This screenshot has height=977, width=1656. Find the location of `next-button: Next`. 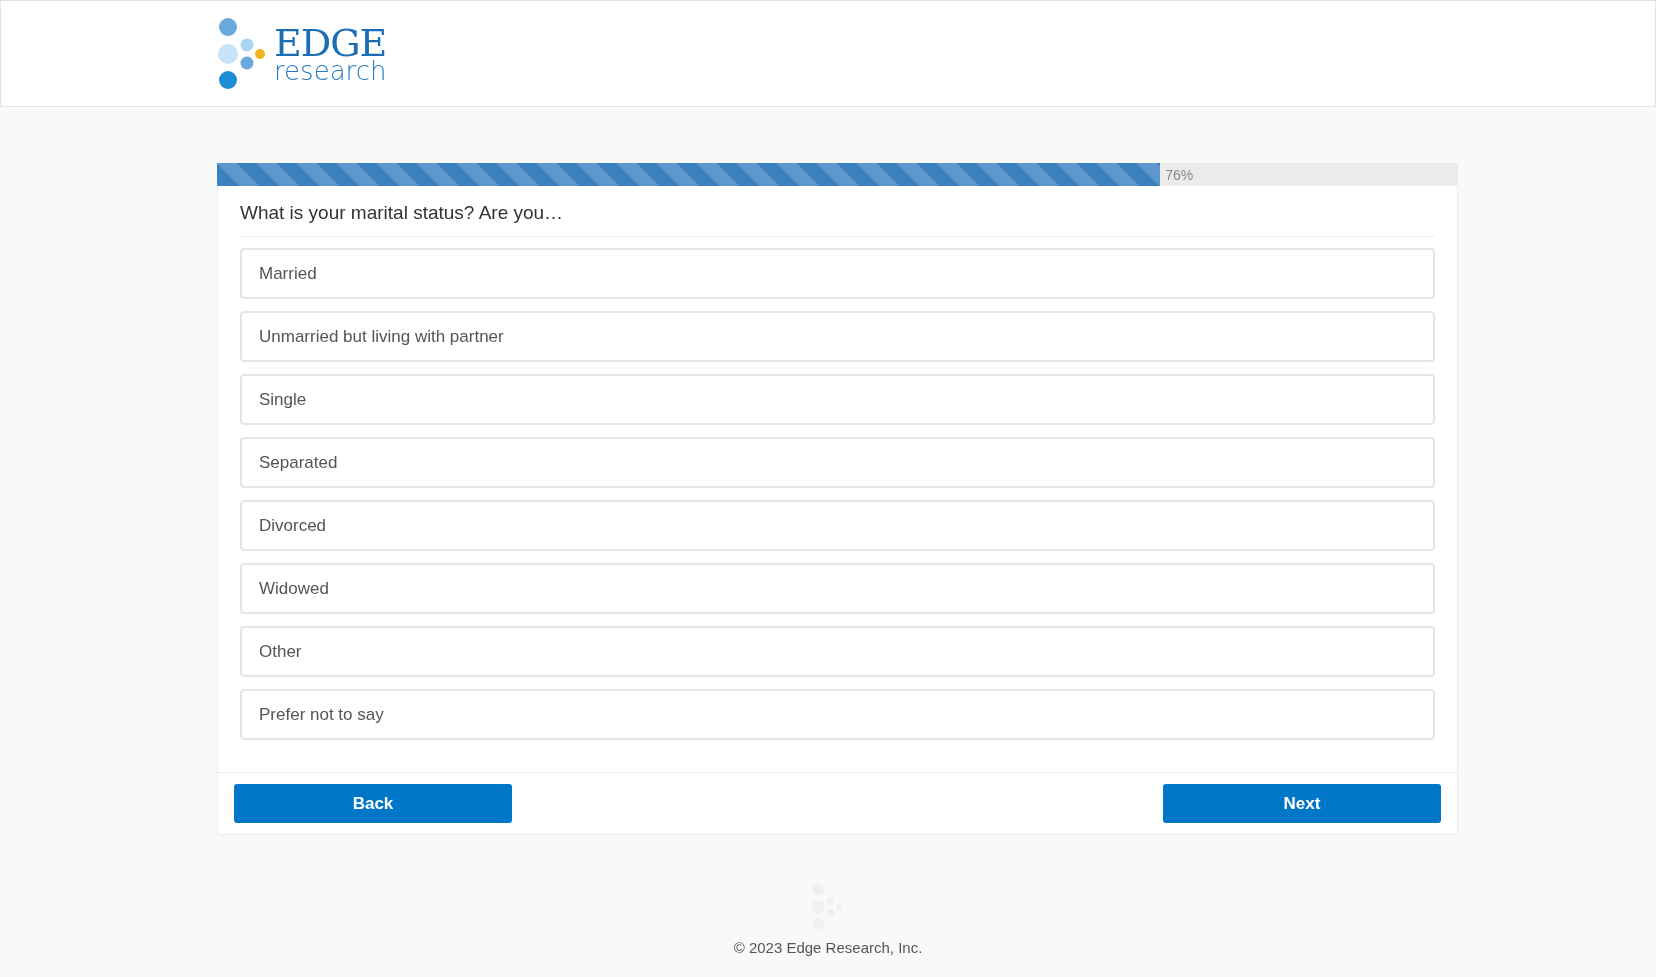

next-button: Next is located at coordinates (1302, 803).